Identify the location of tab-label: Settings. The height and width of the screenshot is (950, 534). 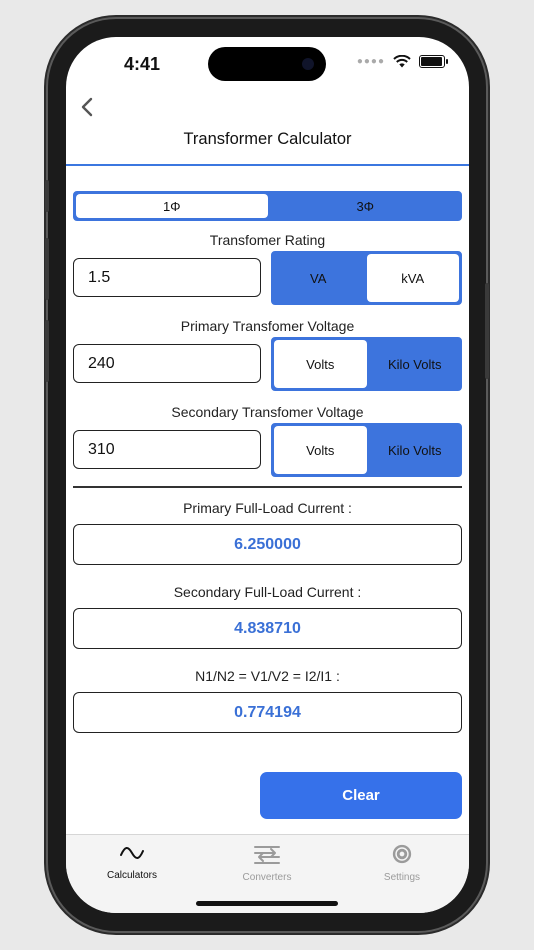
(402, 877).